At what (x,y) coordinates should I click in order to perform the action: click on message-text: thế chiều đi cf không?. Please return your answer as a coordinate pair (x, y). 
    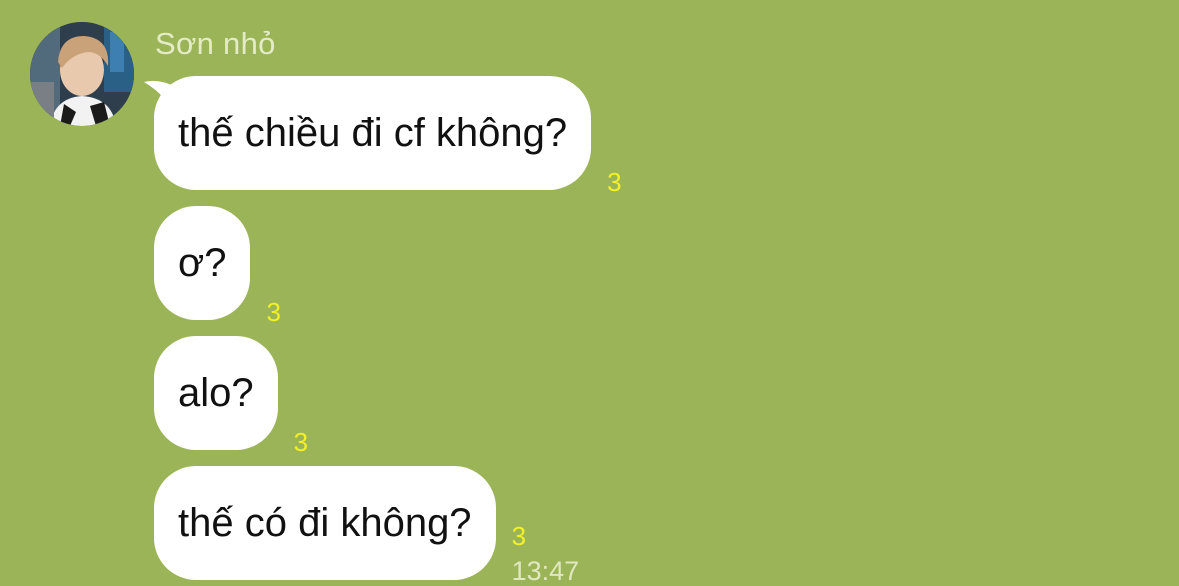
    Looking at the image, I should click on (373, 132).